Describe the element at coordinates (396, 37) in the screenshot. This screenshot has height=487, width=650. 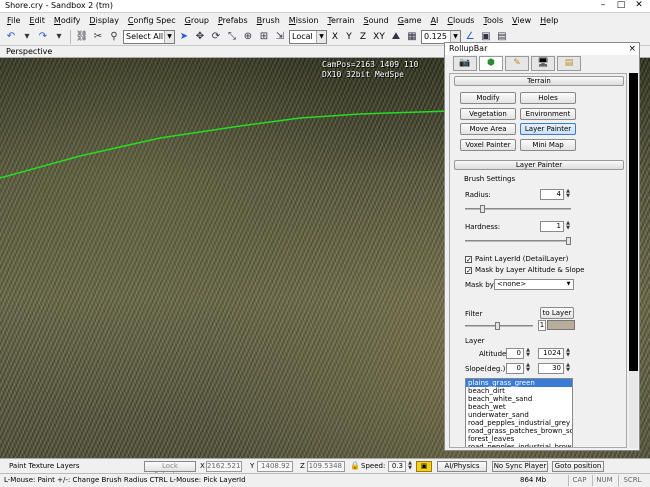
I see `terrain-snap-icon: ⛰` at that location.